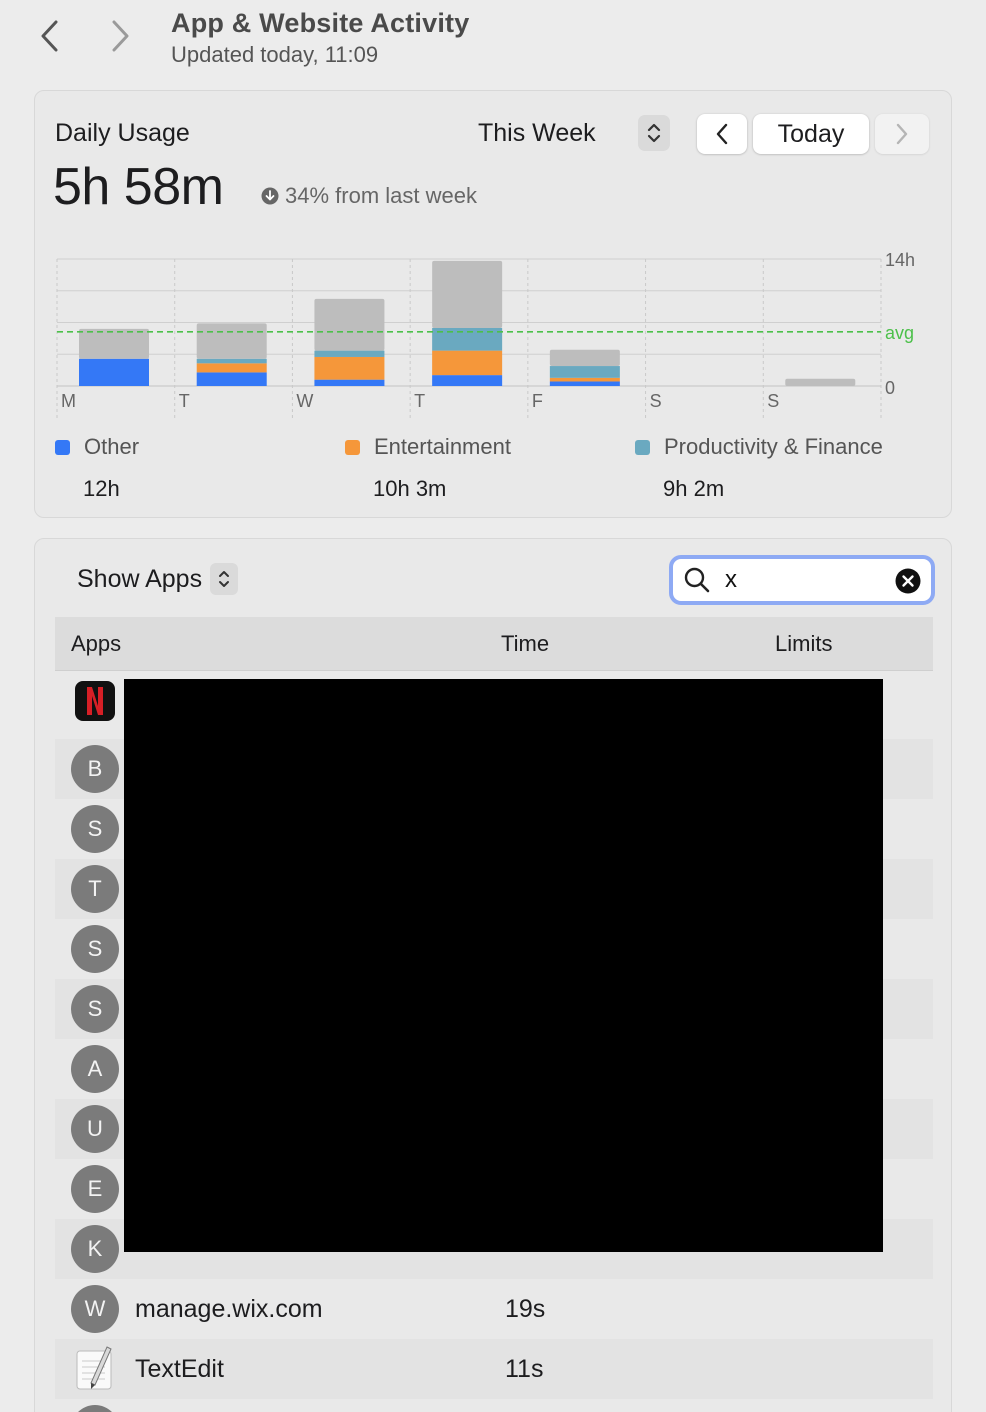 The height and width of the screenshot is (1412, 986). What do you see at coordinates (381, 195) in the screenshot?
I see `trend-text: 34% from last week` at bounding box center [381, 195].